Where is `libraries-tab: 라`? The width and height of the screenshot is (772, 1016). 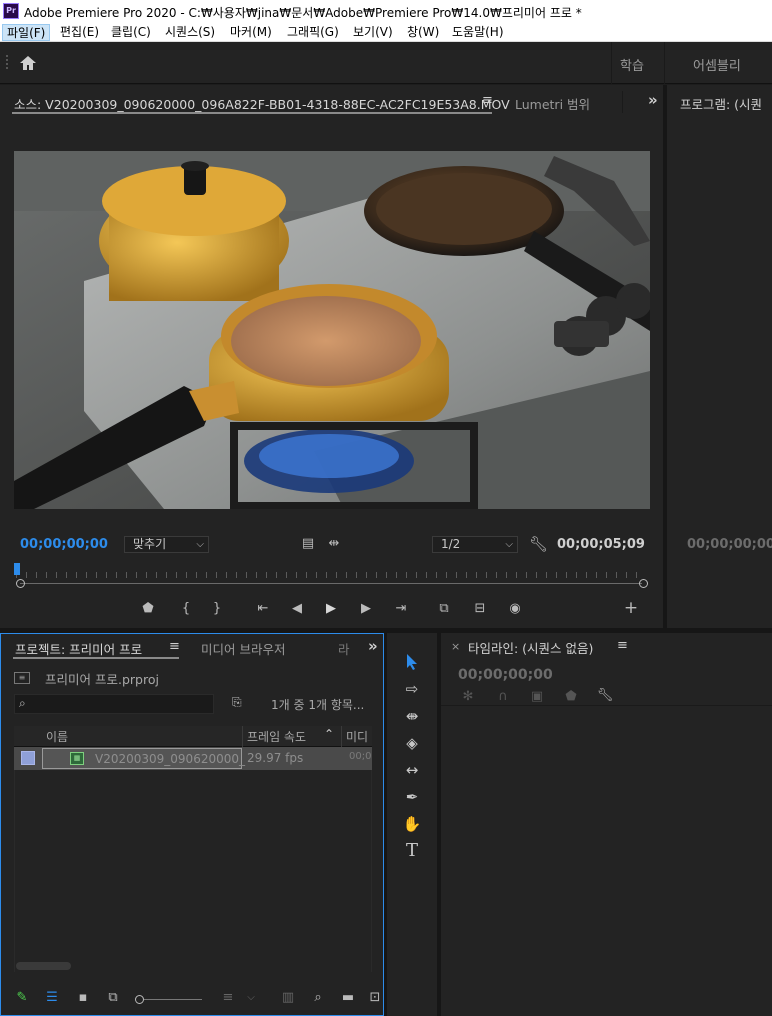 libraries-tab: 라 is located at coordinates (344, 648).